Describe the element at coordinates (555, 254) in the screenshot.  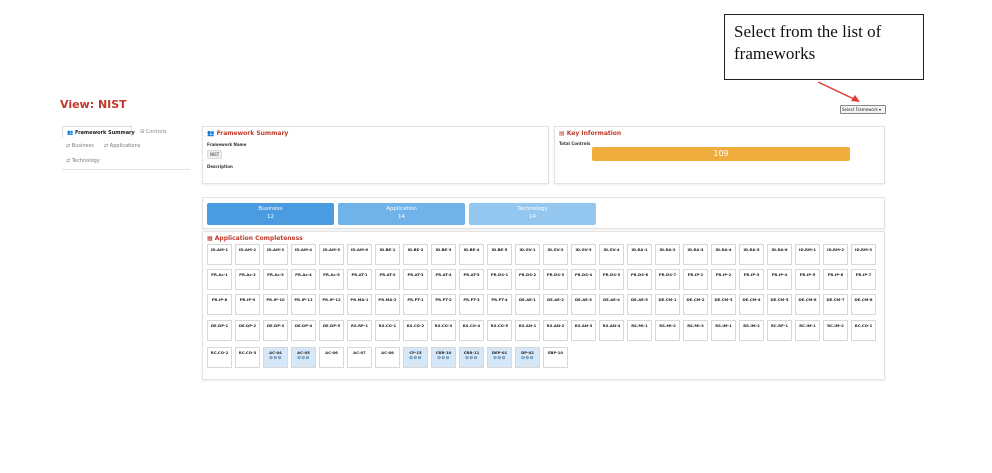
I see `control-tile: ID.GV-2` at that location.